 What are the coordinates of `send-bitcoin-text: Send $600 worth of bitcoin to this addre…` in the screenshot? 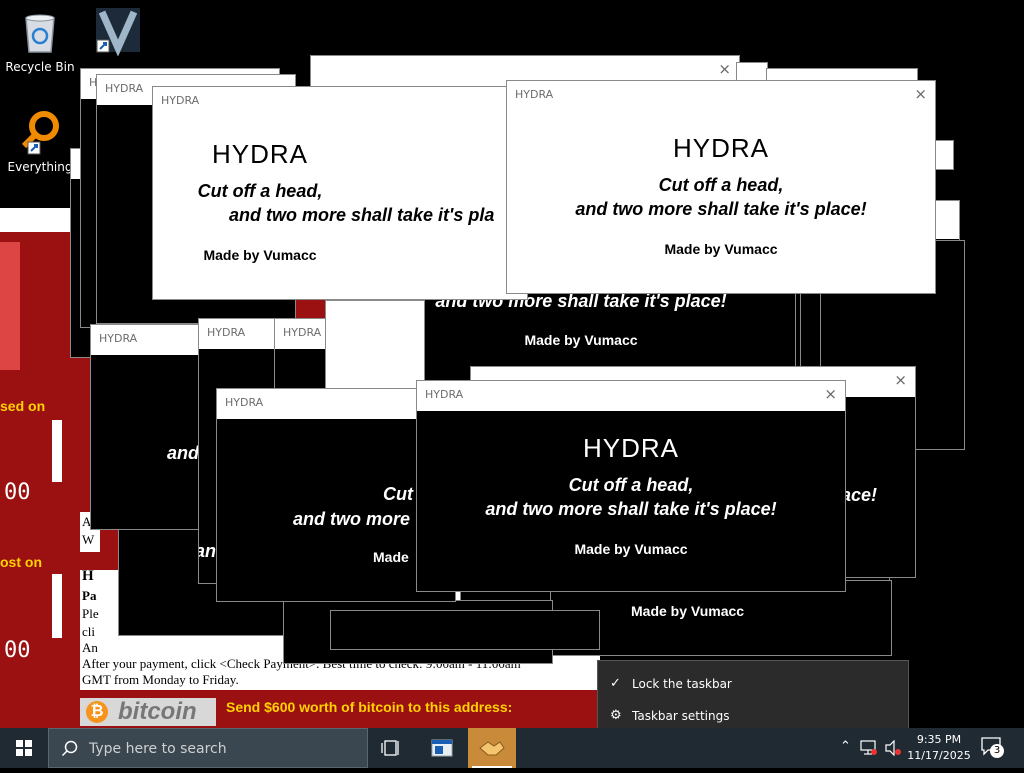 It's located at (369, 707).